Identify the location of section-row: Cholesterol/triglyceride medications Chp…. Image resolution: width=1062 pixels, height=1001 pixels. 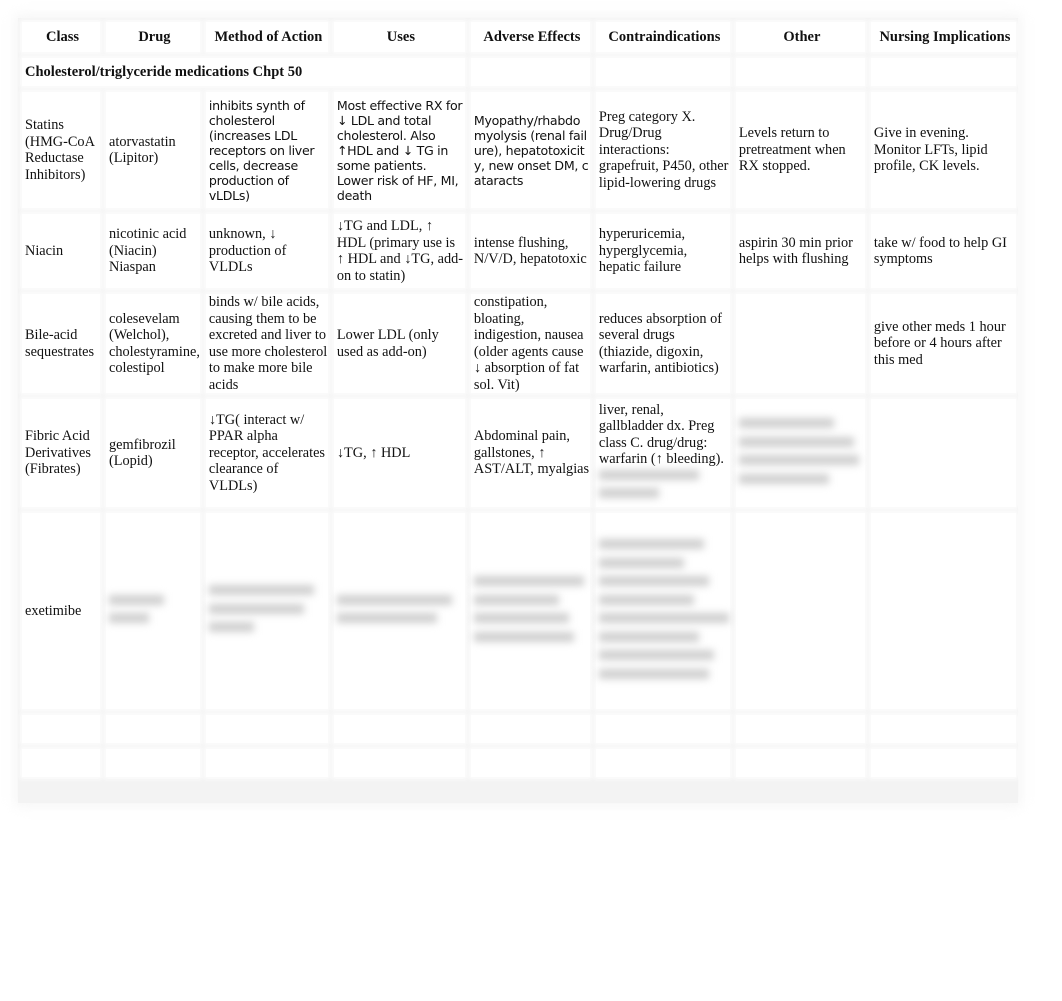
(519, 72).